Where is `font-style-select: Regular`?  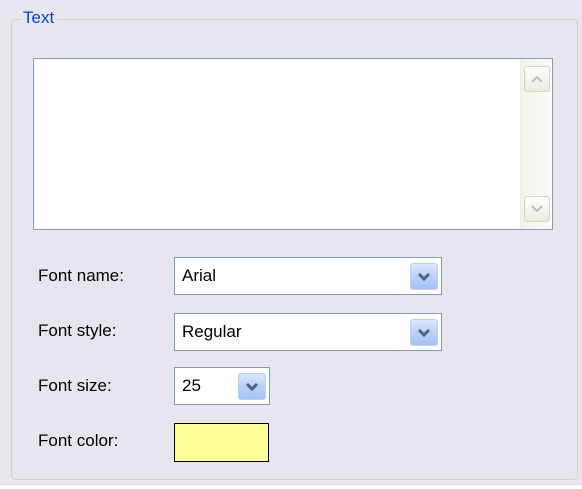
font-style-select: Regular is located at coordinates (308, 332).